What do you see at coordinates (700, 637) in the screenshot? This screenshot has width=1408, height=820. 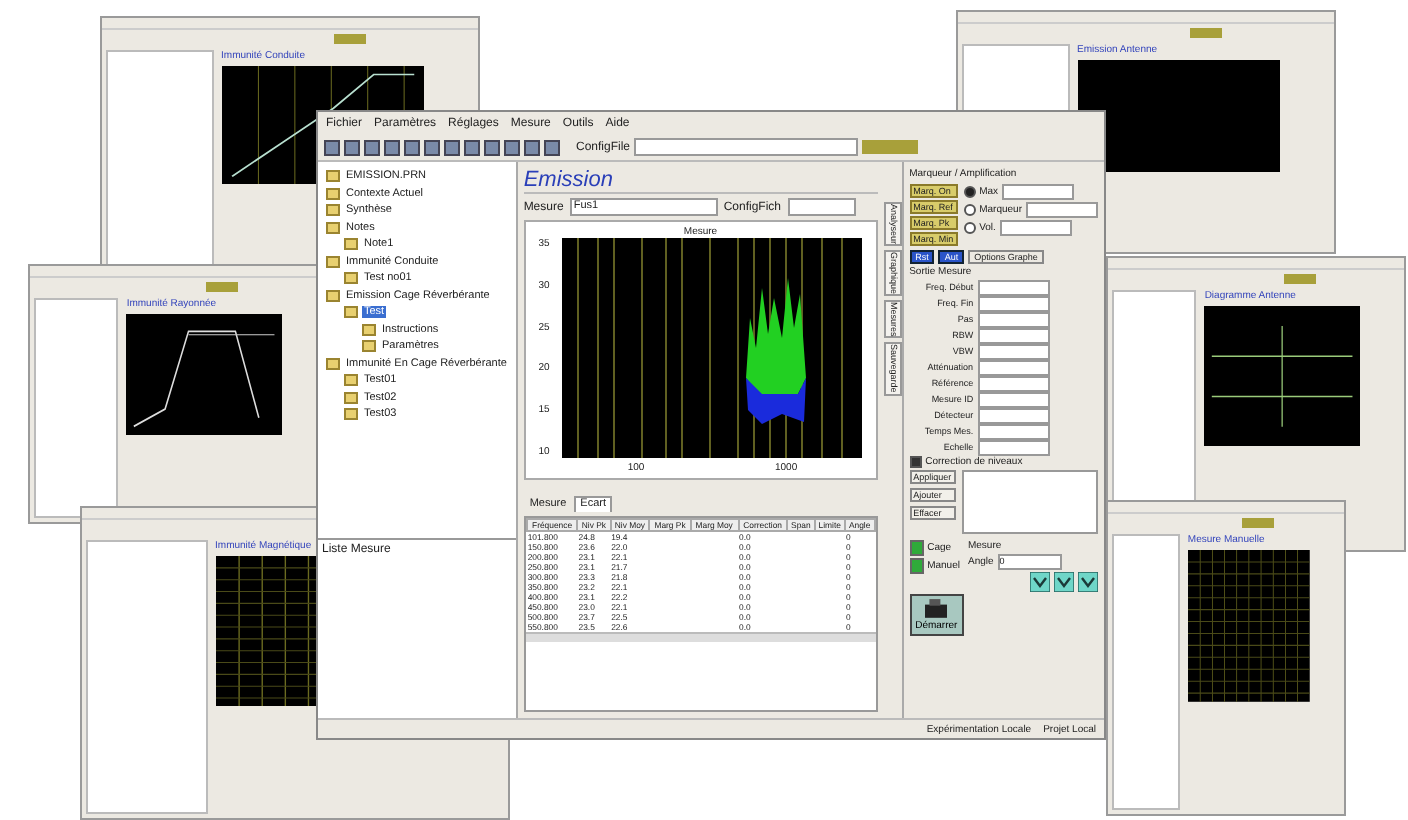 I see `scrollbar` at bounding box center [700, 637].